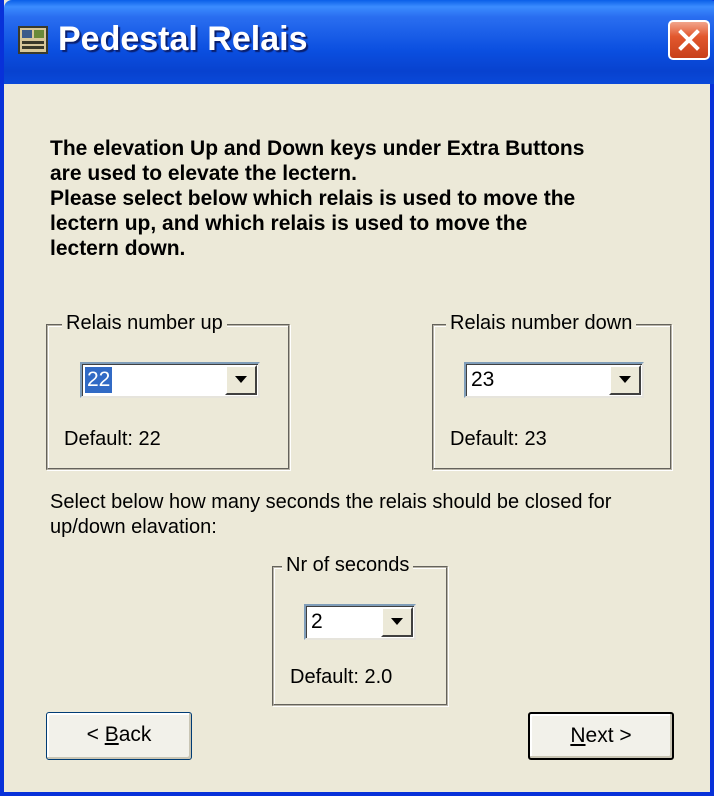 The height and width of the screenshot is (796, 714). Describe the element at coordinates (608, 735) in the screenshot. I see `next-button-rest: ext >` at that location.